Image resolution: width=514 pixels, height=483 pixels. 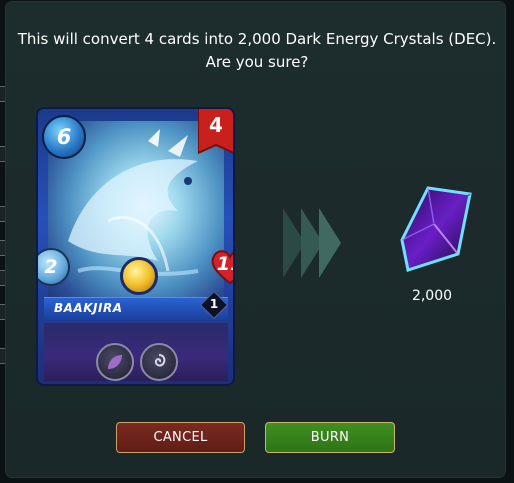 What do you see at coordinates (180, 437) in the screenshot?
I see `cancel-button: CANCEL` at bounding box center [180, 437].